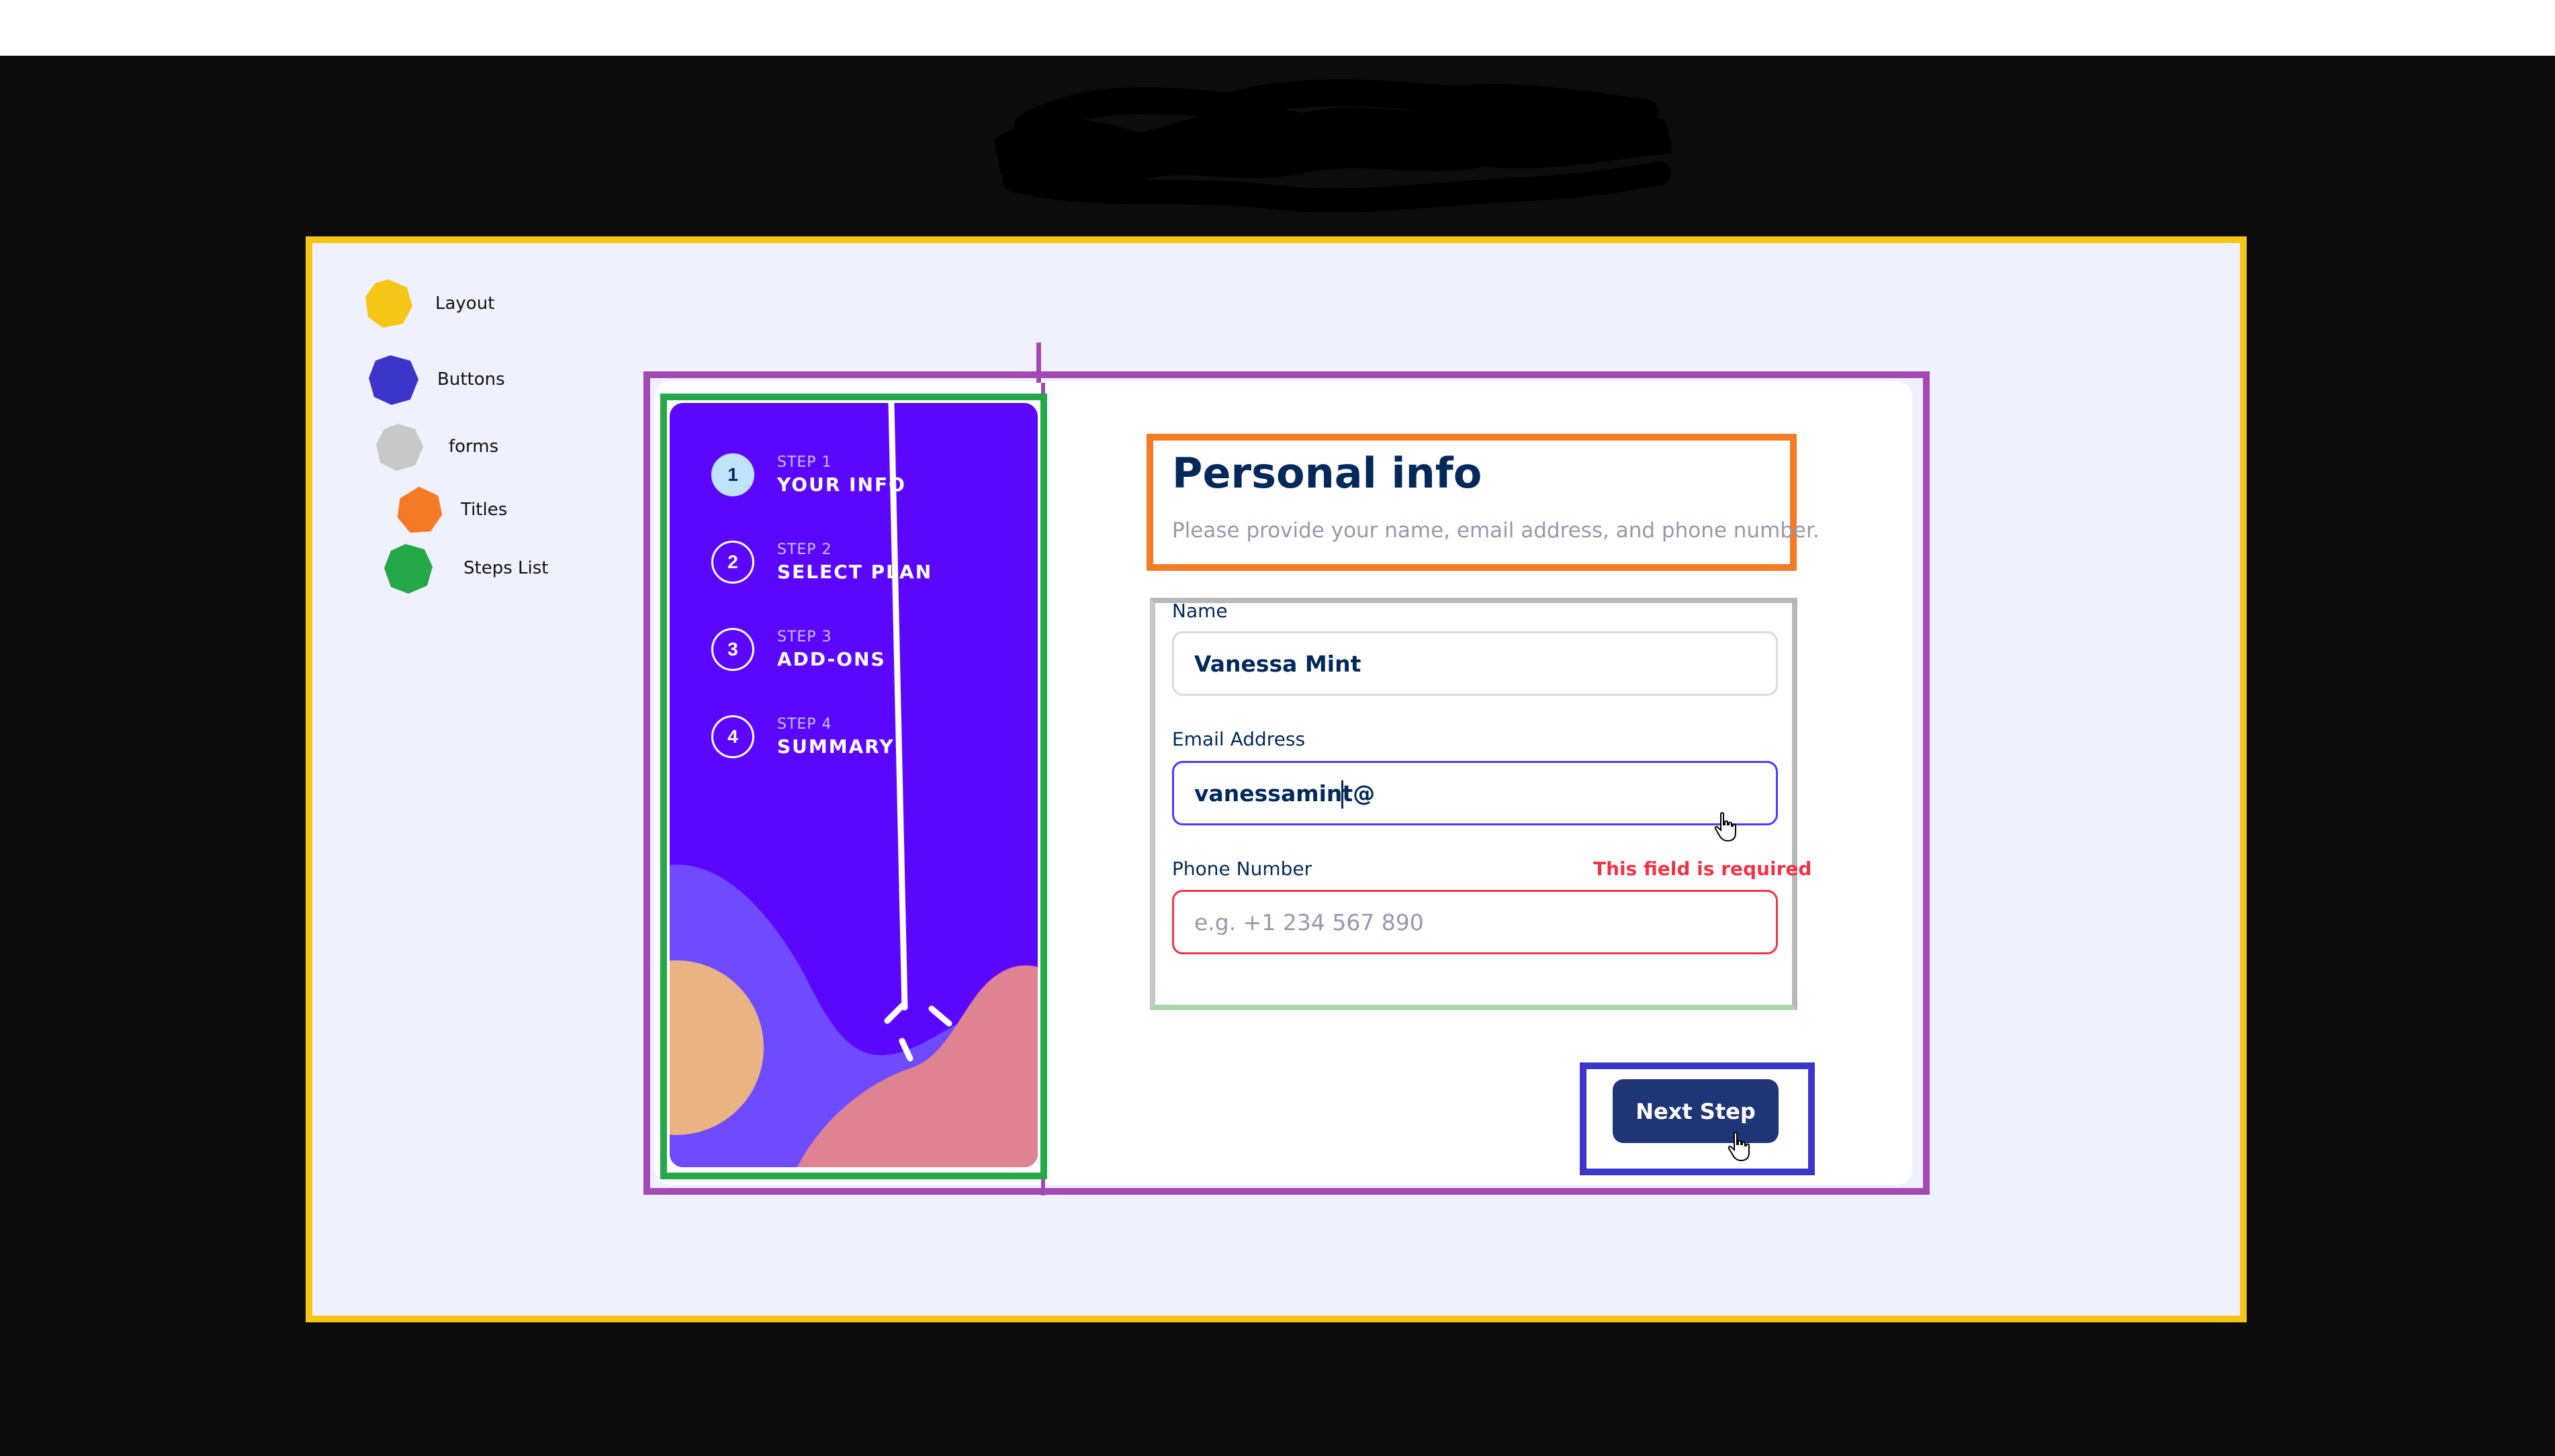 The image size is (2555, 1456). I want to click on legend-label: forms, so click(474, 447).